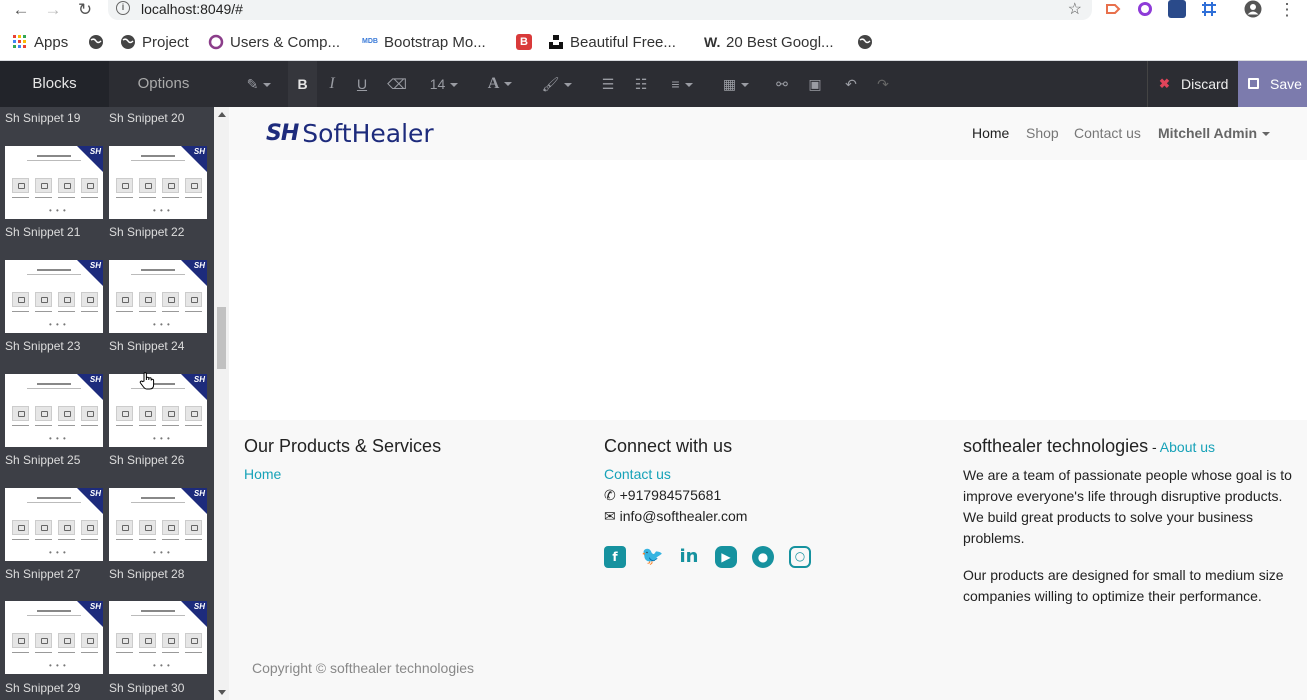  I want to click on globe-icon, so click(96, 42).